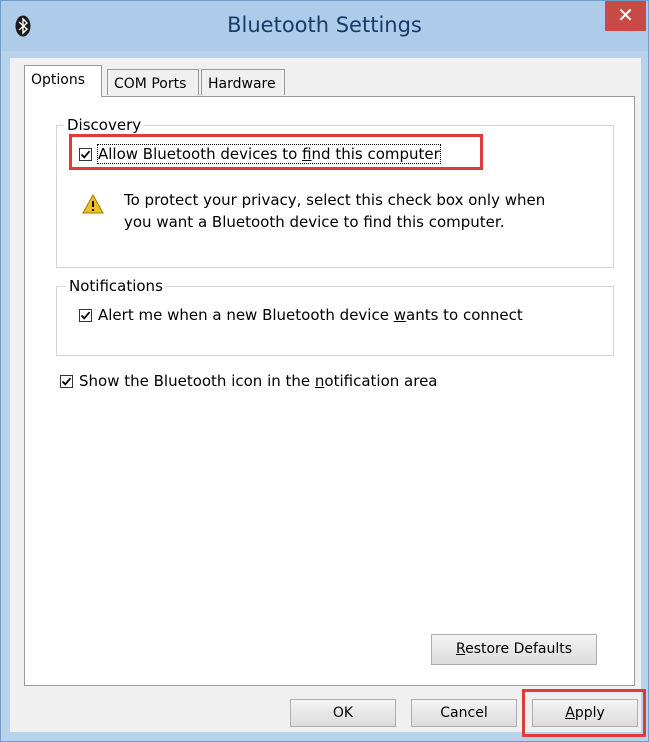  Describe the element at coordinates (343, 713) in the screenshot. I see `ok-button: OK` at that location.